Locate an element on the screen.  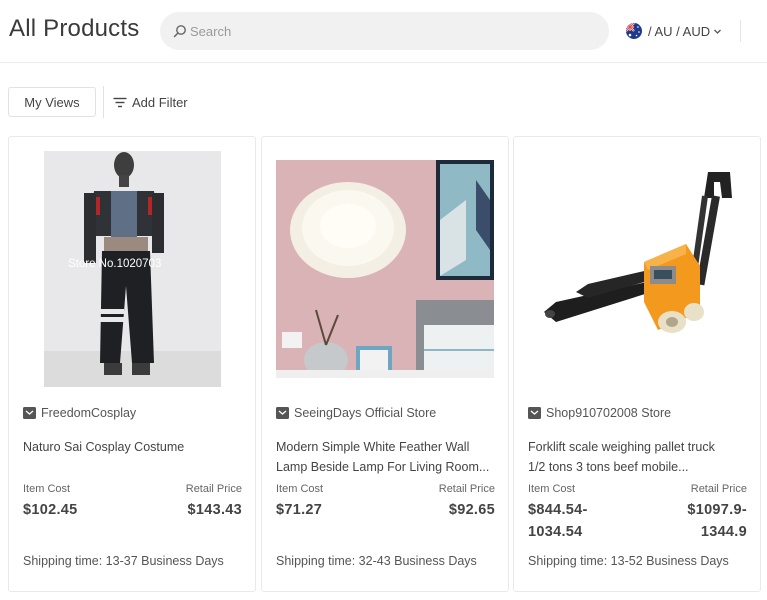
item-cost-line: $844.54- is located at coordinates (558, 510).